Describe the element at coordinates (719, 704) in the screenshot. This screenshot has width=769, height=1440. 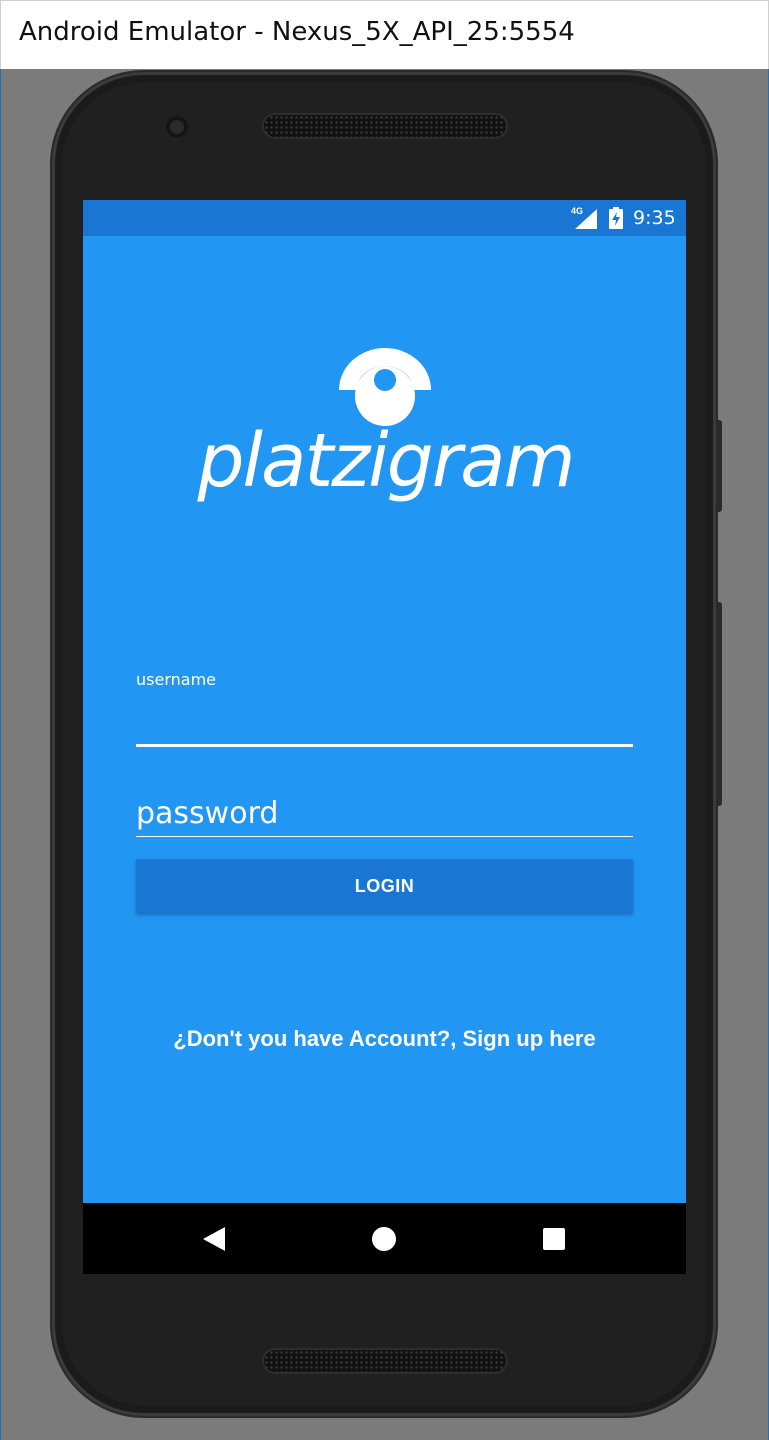
I see `power-button` at that location.